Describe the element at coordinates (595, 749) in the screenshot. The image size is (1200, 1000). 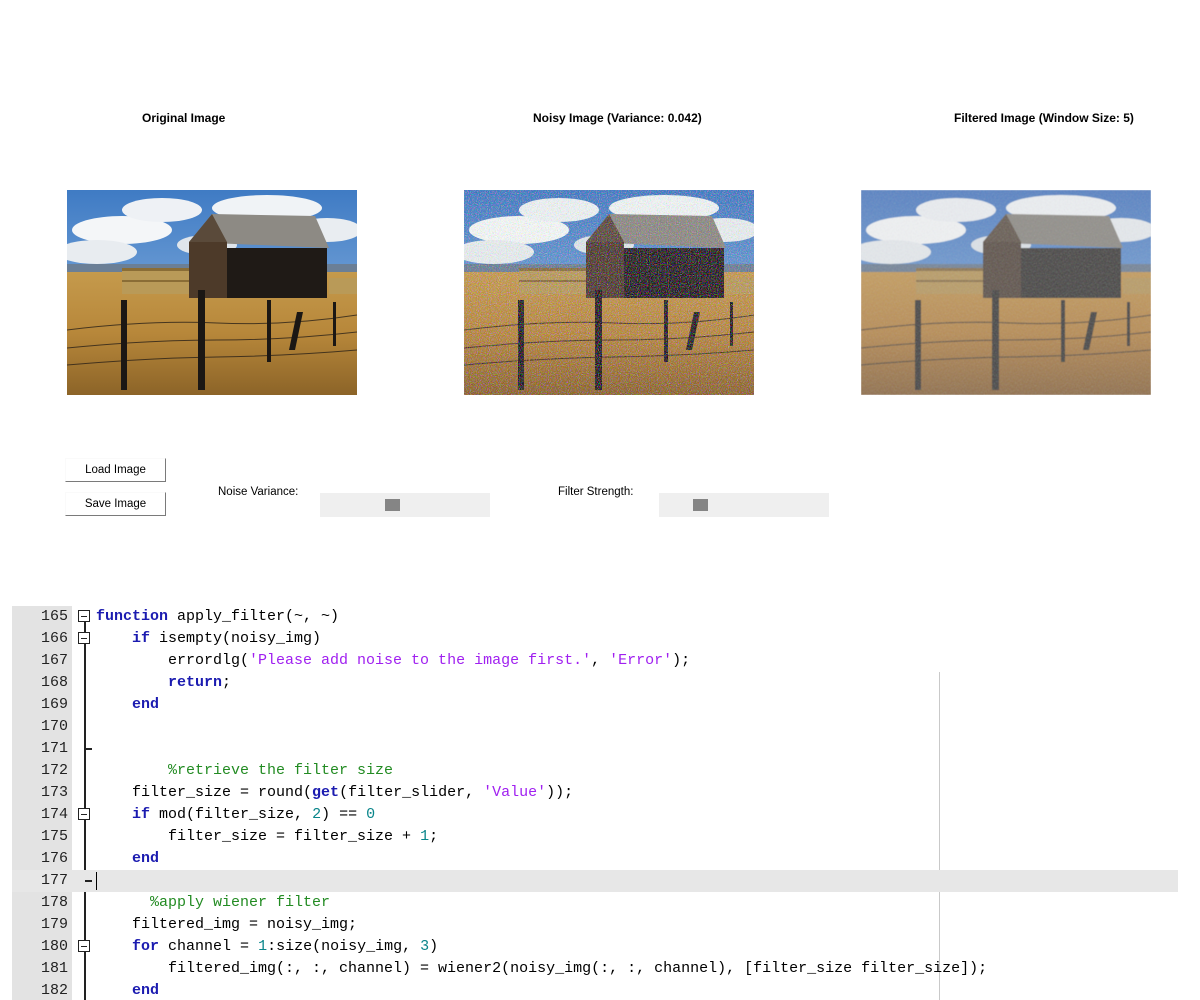
I see `code-line: 171` at that location.